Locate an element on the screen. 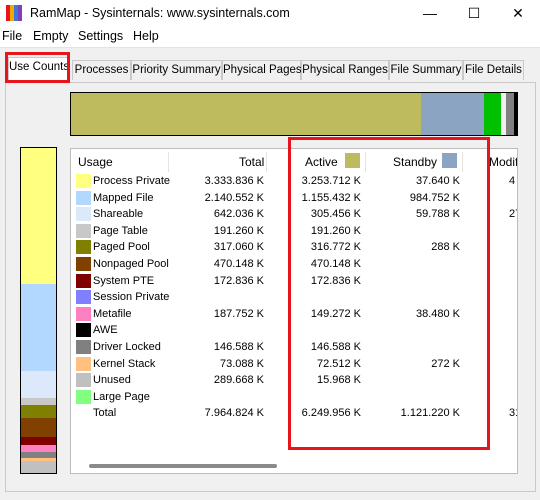 The width and height of the screenshot is (540, 500). menu-file: File is located at coordinates (12, 36).